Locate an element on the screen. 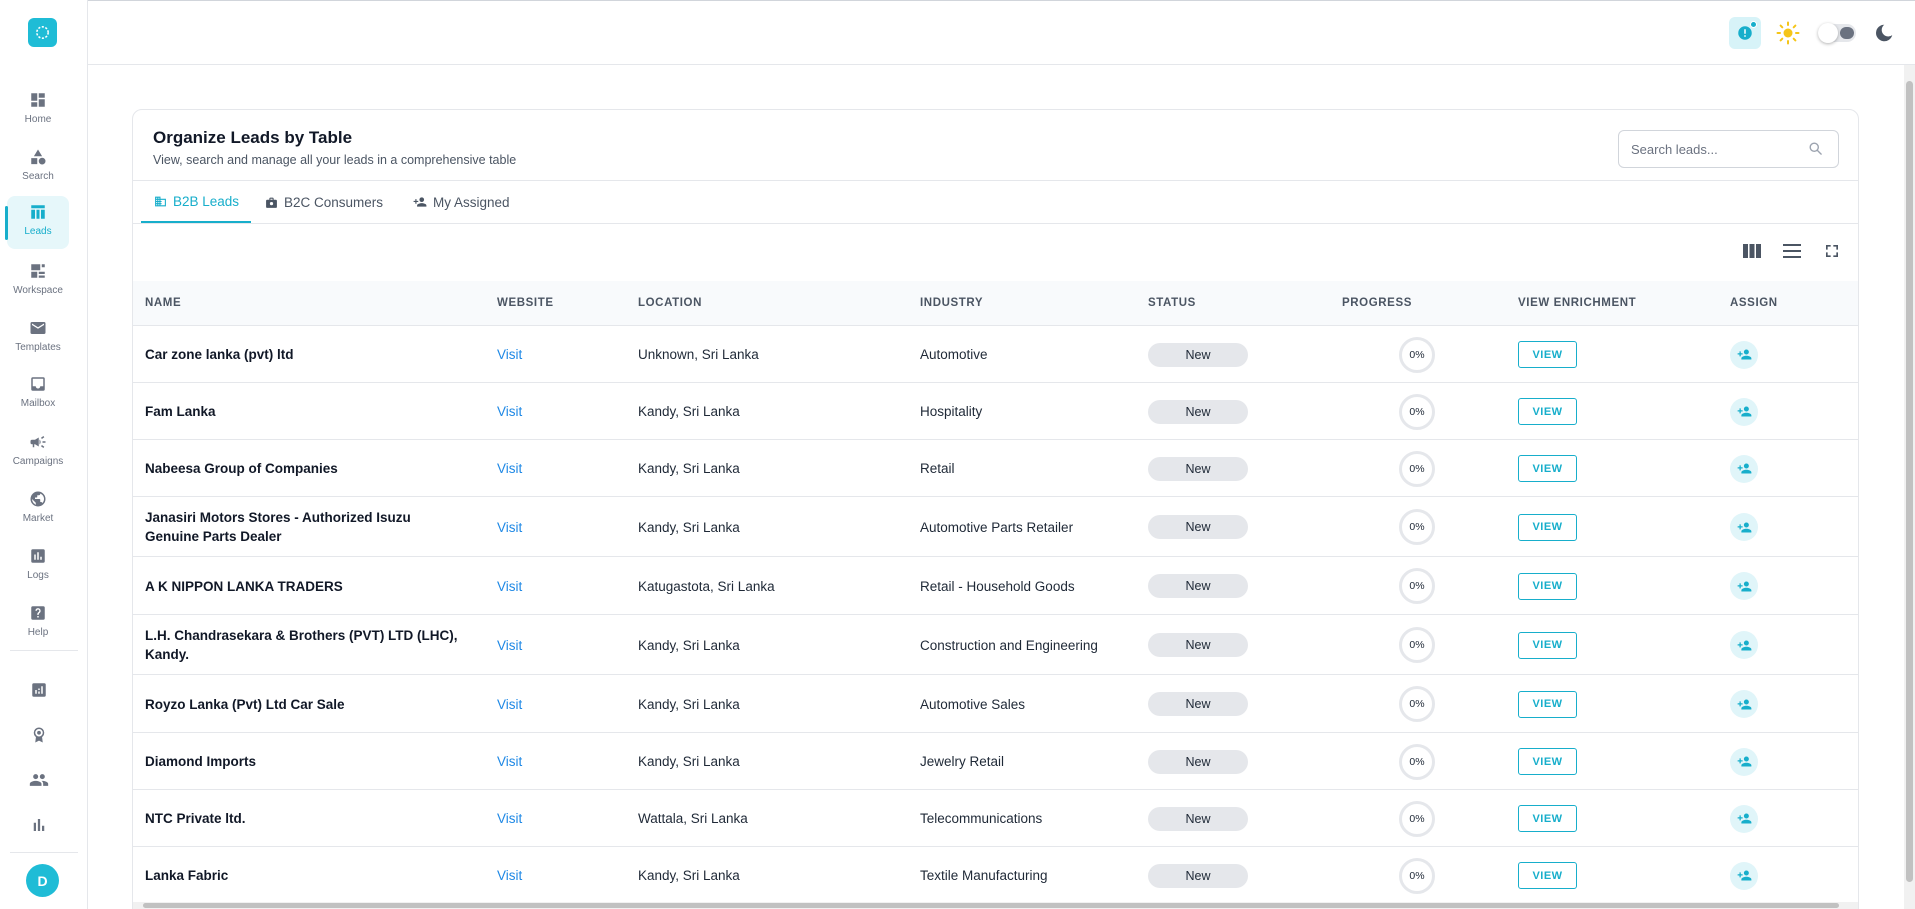 The width and height of the screenshot is (1915, 909). shapes-icon is located at coordinates (38, 157).